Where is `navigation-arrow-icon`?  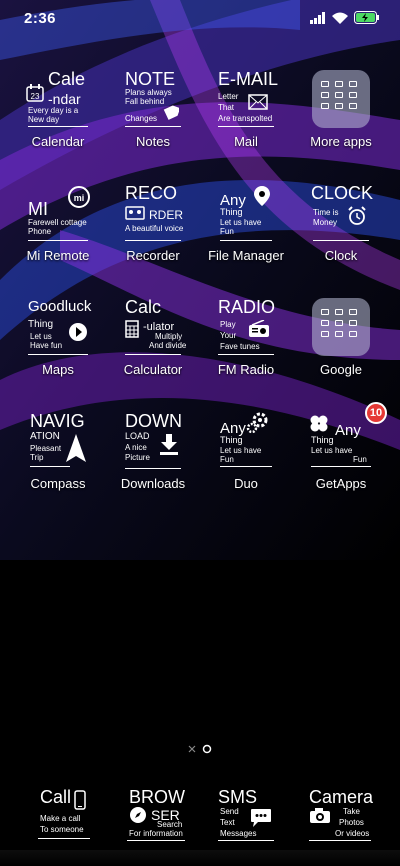 navigation-arrow-icon is located at coordinates (76, 448).